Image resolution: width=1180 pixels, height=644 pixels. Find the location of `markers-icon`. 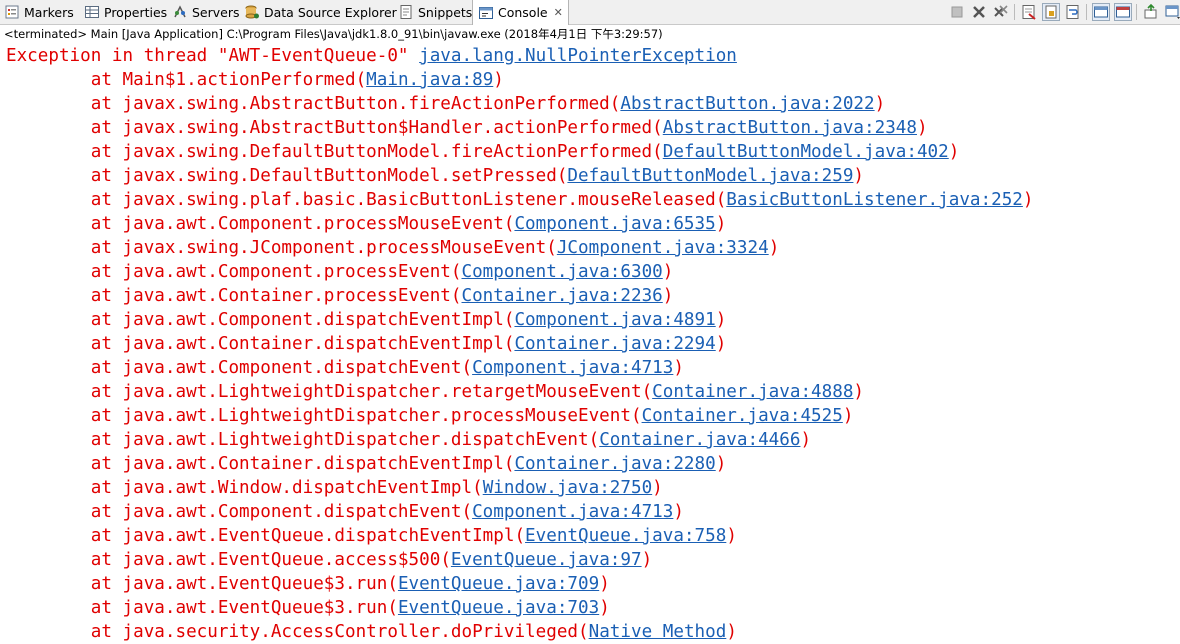

markers-icon is located at coordinates (12, 12).